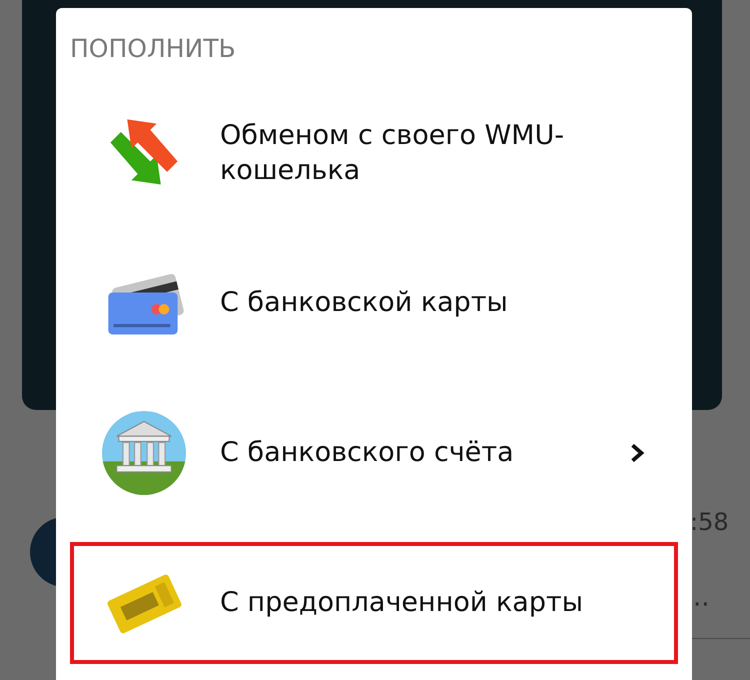  I want to click on item-label: Обменом с своего WMU- кошелька, so click(393, 153).